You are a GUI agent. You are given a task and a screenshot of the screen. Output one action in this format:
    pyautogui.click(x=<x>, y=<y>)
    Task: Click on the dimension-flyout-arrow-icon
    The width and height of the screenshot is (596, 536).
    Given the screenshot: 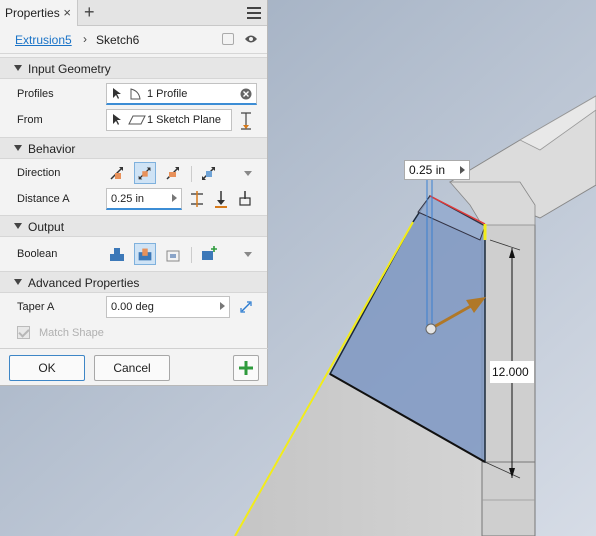 What is the action you would take?
    pyautogui.click(x=462, y=170)
    